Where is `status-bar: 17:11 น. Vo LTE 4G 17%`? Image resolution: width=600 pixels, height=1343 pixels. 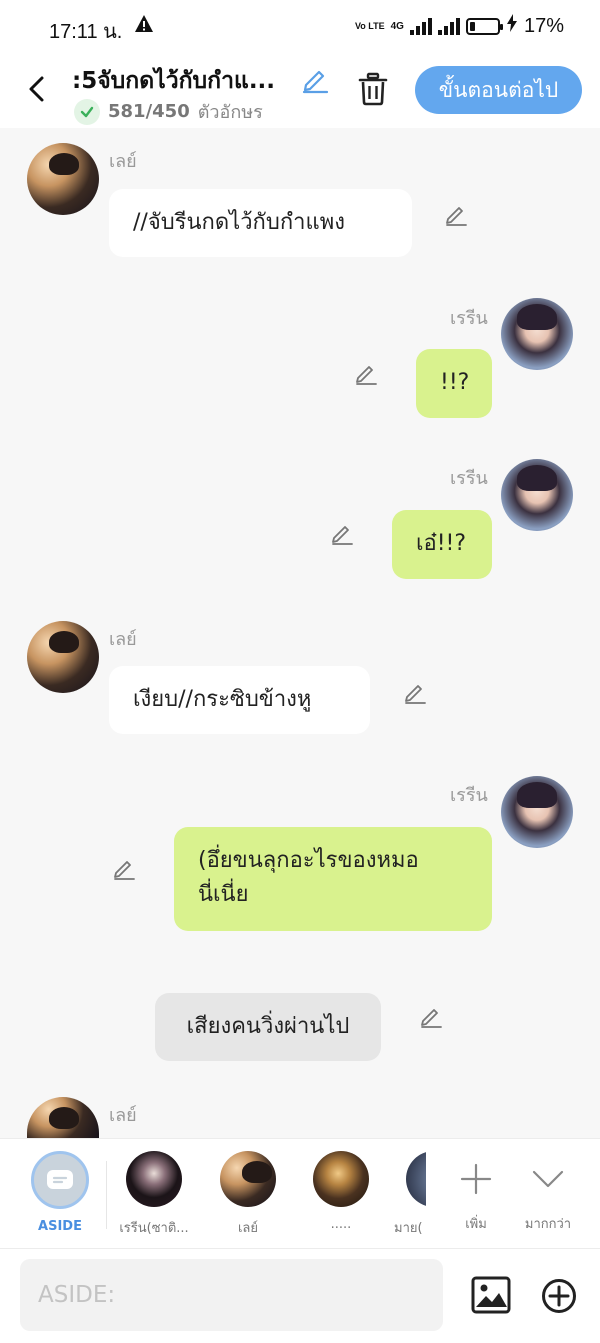 status-bar: 17:11 น. Vo LTE 4G 17% is located at coordinates (300, 26).